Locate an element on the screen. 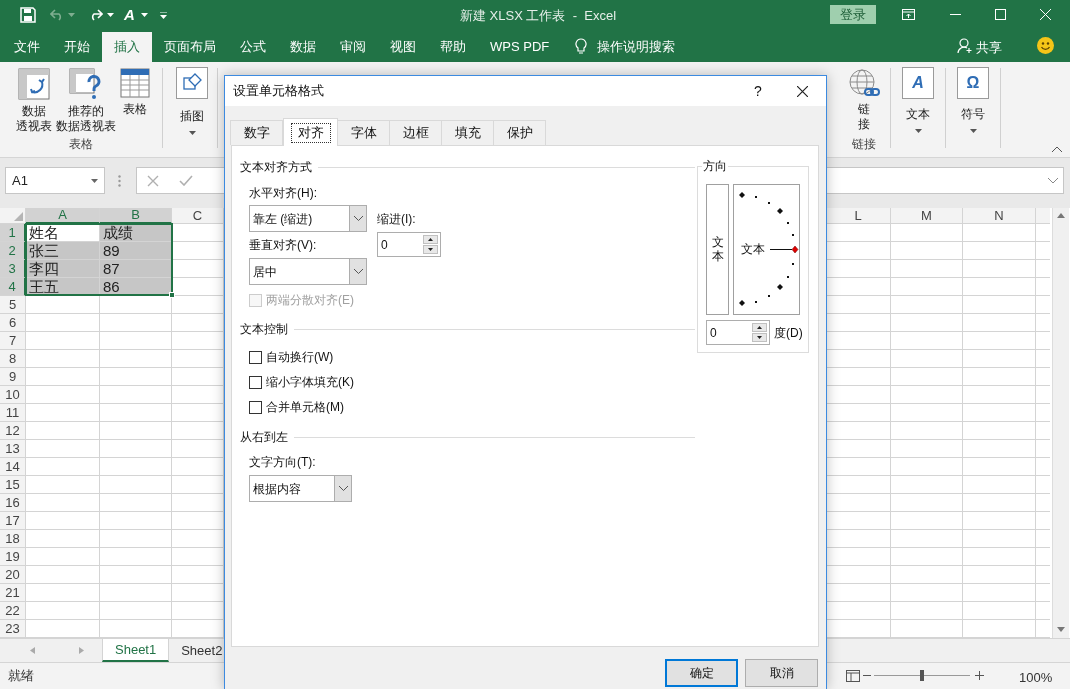 The width and height of the screenshot is (1070, 689). name-box: A1 is located at coordinates (55, 180).